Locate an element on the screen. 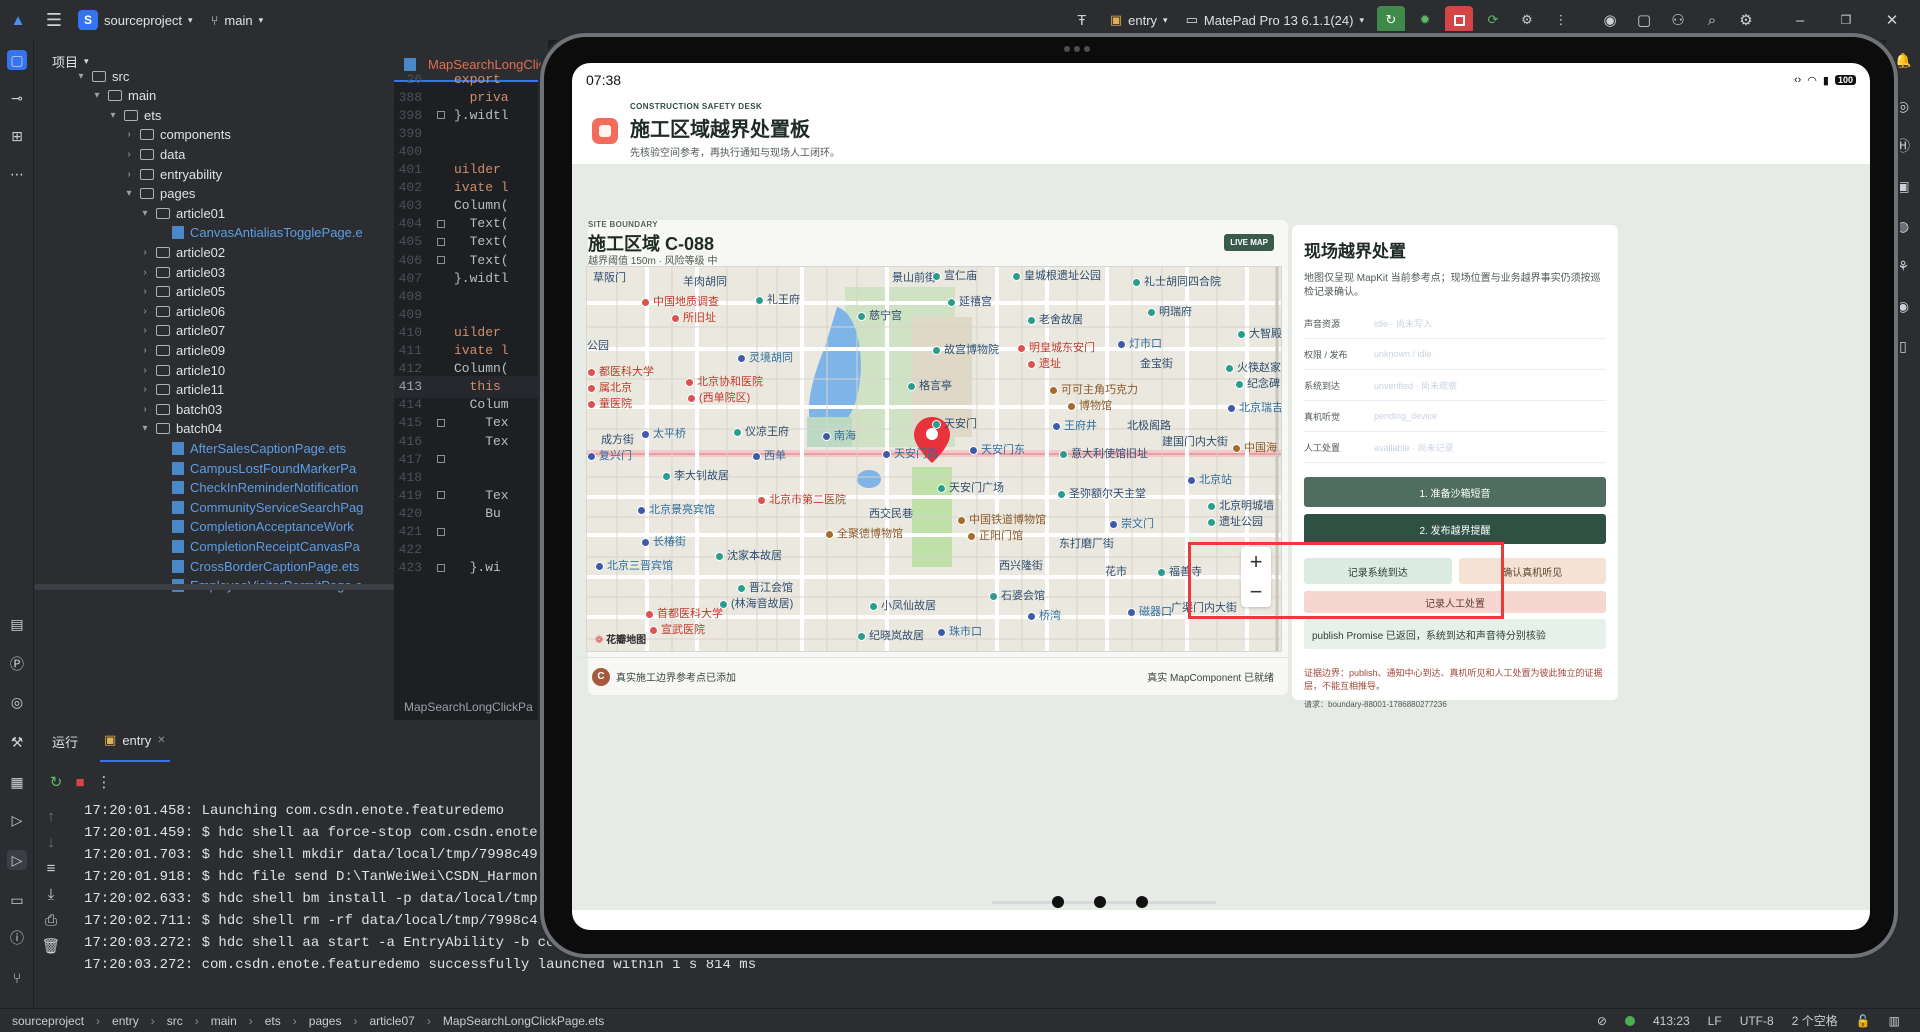 The width and height of the screenshot is (1920, 1032). map-poi-label: 石婆会馆 is located at coordinates (1017, 595).